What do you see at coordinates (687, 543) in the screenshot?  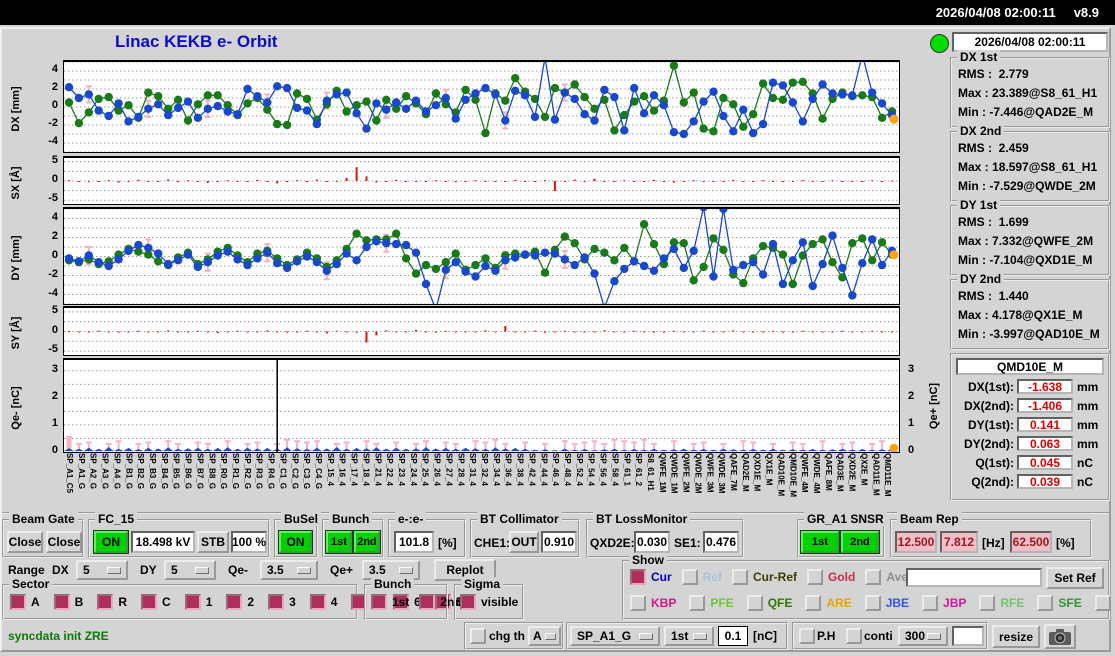 I see `se1-label: SE1:` at bounding box center [687, 543].